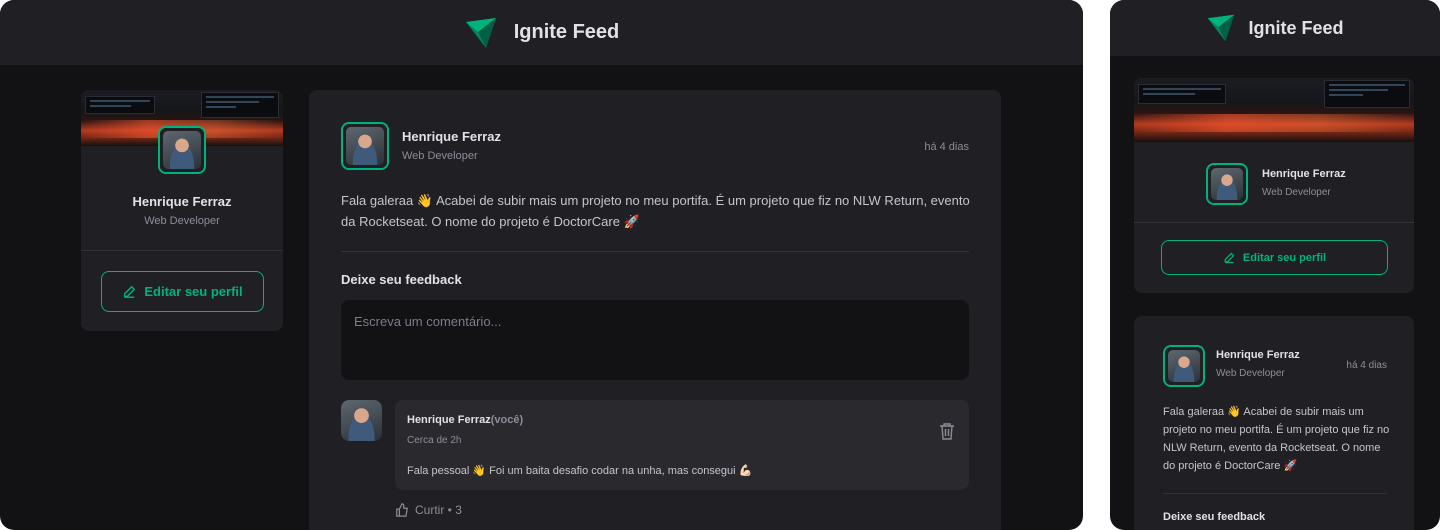  I want to click on comment-author: Henrique Ferraz, so click(449, 420).